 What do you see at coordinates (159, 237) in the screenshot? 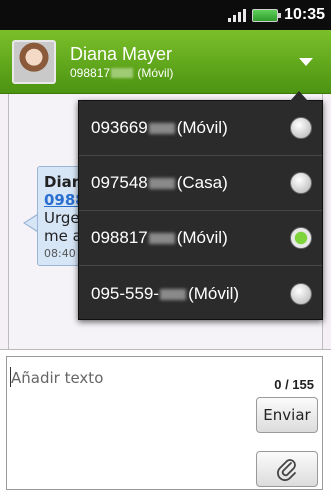
I see `menu-item-label: 098817 (Móvil)` at bounding box center [159, 237].